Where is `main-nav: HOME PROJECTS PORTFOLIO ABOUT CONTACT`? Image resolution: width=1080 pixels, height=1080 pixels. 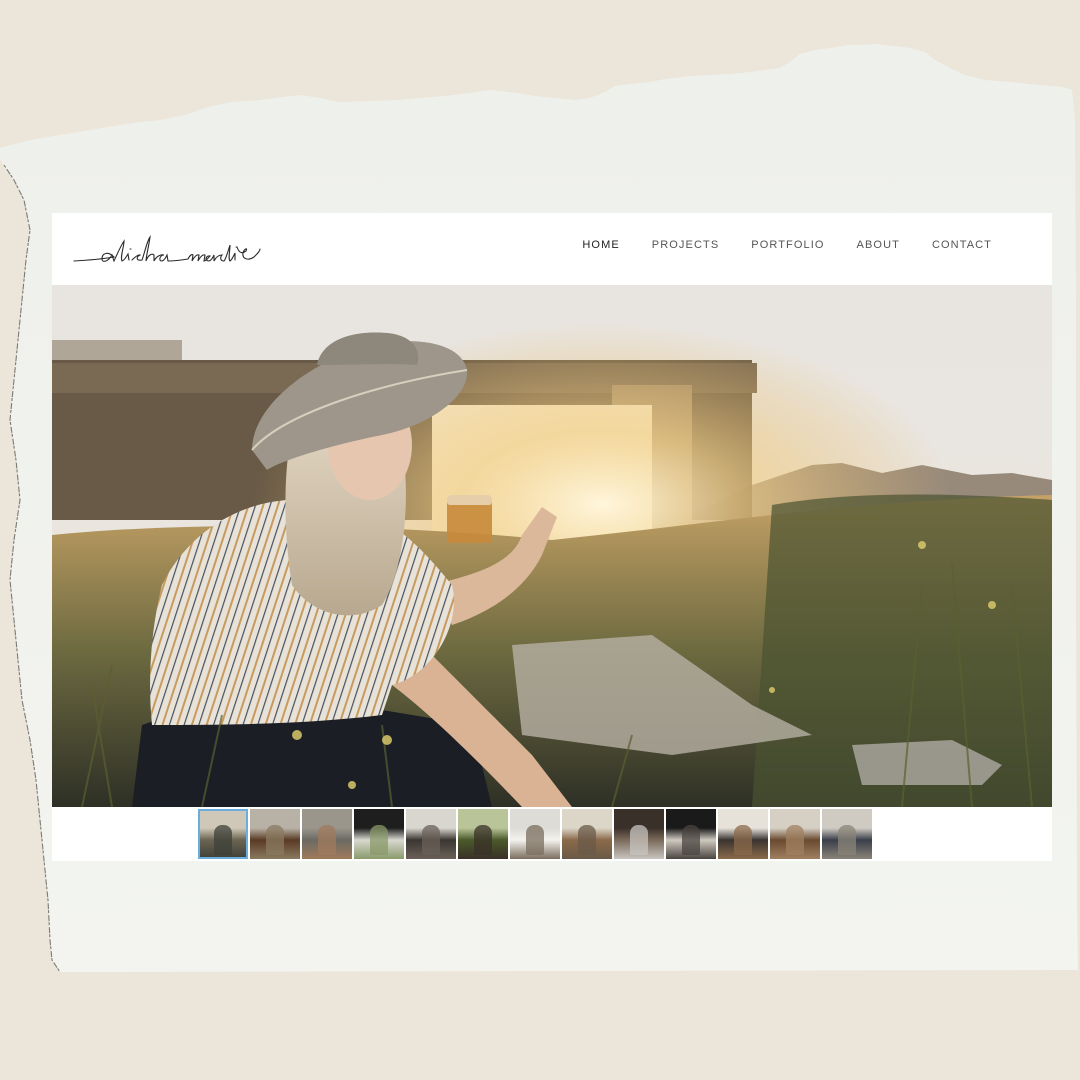 main-nav: HOME PROJECTS PORTFOLIO ABOUT CONTACT is located at coordinates (787, 245).